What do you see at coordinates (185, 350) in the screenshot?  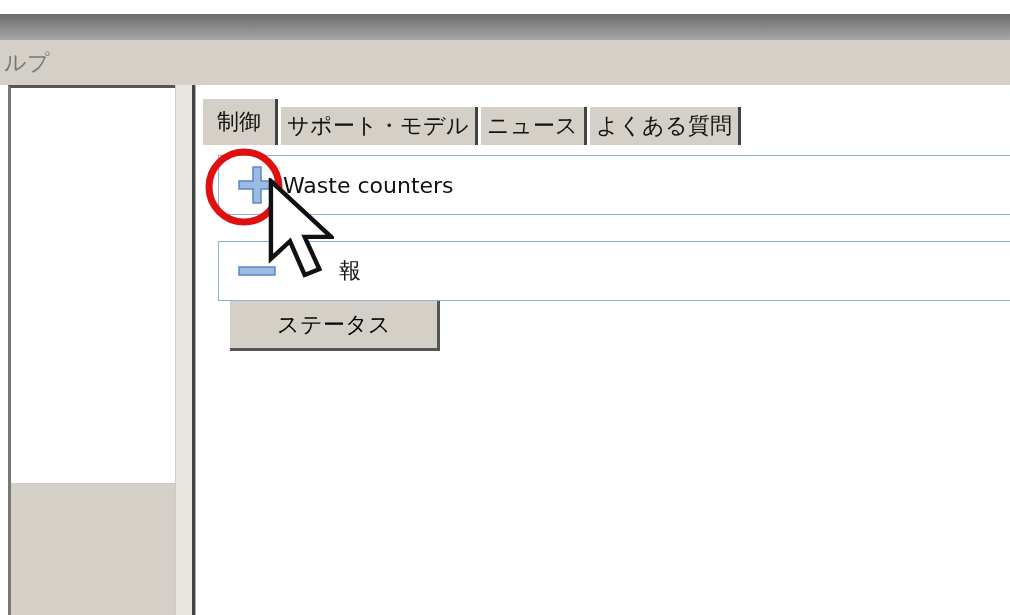 I see `splitter` at bounding box center [185, 350].